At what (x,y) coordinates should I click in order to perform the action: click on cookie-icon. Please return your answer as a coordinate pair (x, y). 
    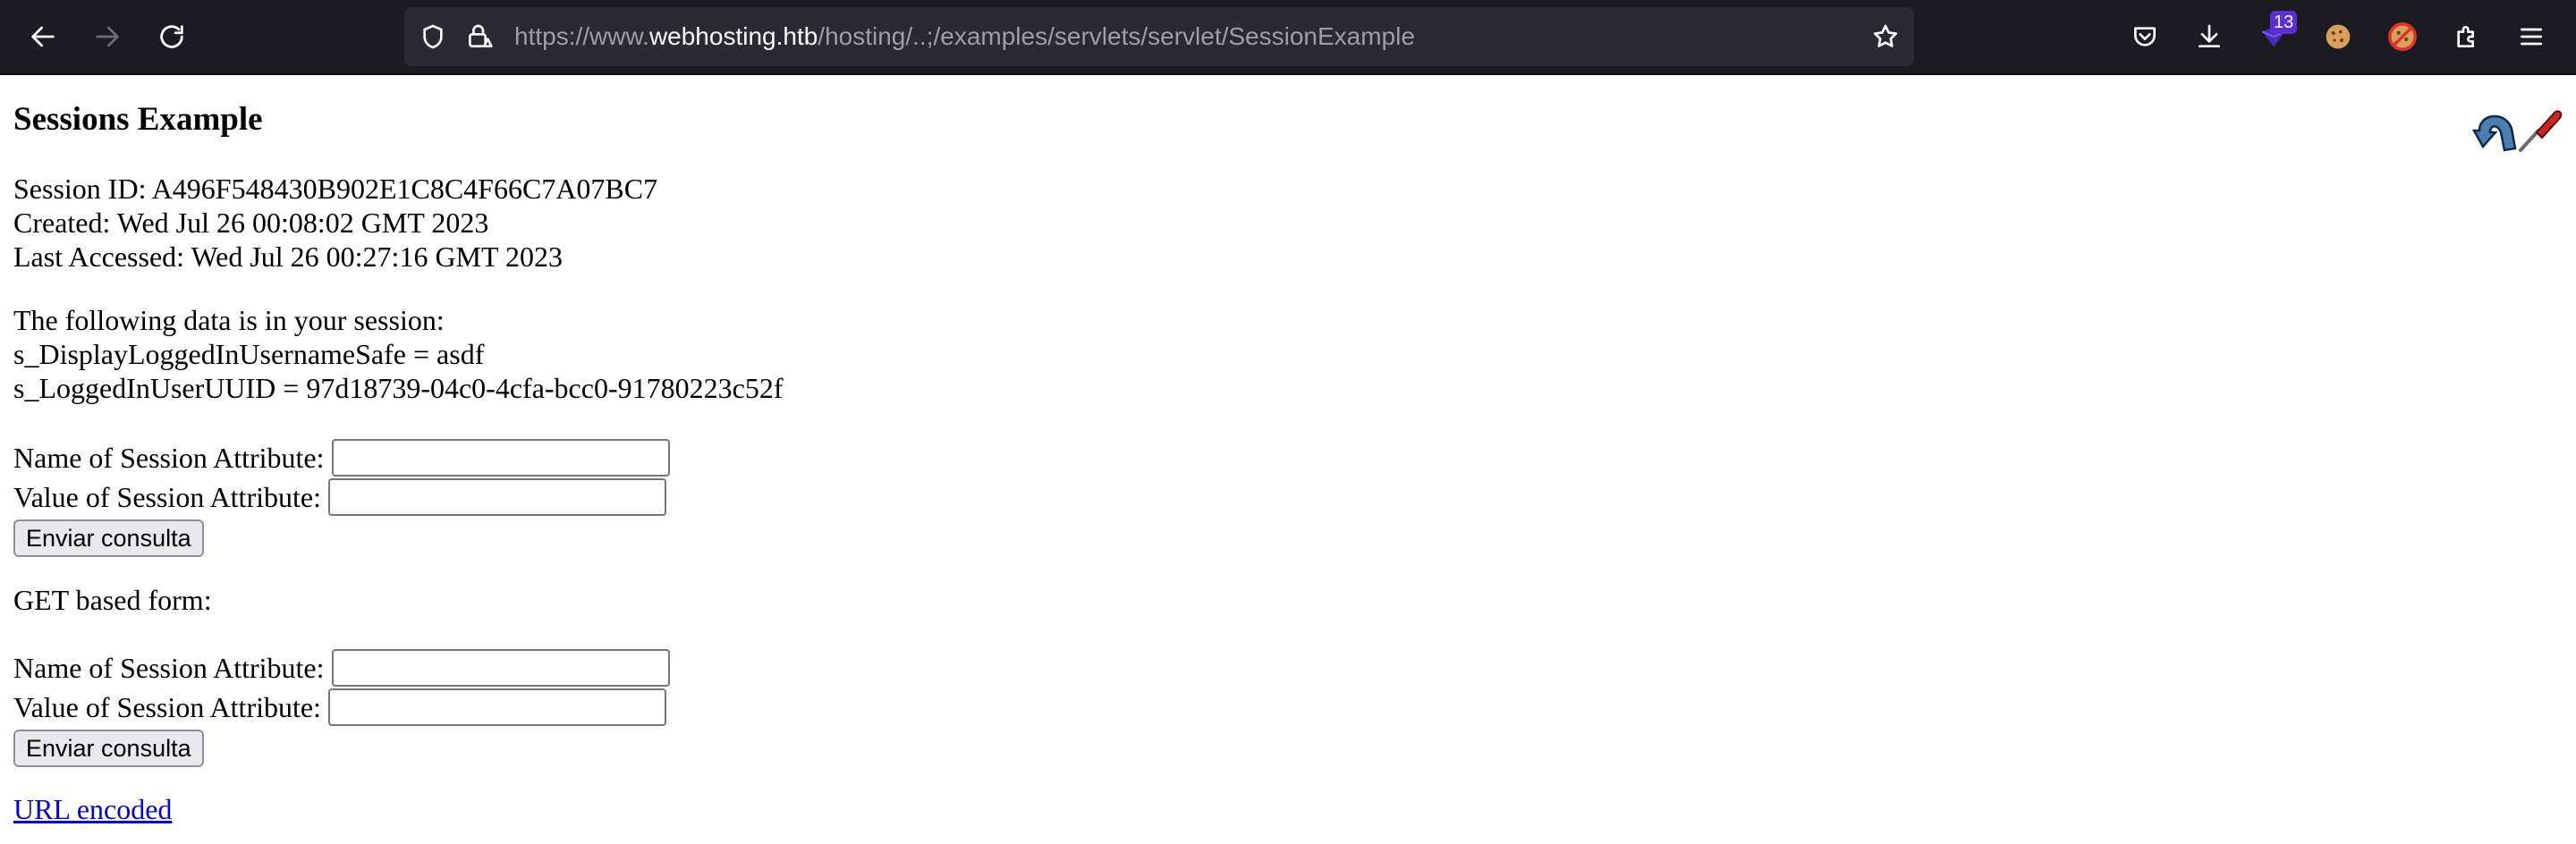
    Looking at the image, I should click on (2338, 36).